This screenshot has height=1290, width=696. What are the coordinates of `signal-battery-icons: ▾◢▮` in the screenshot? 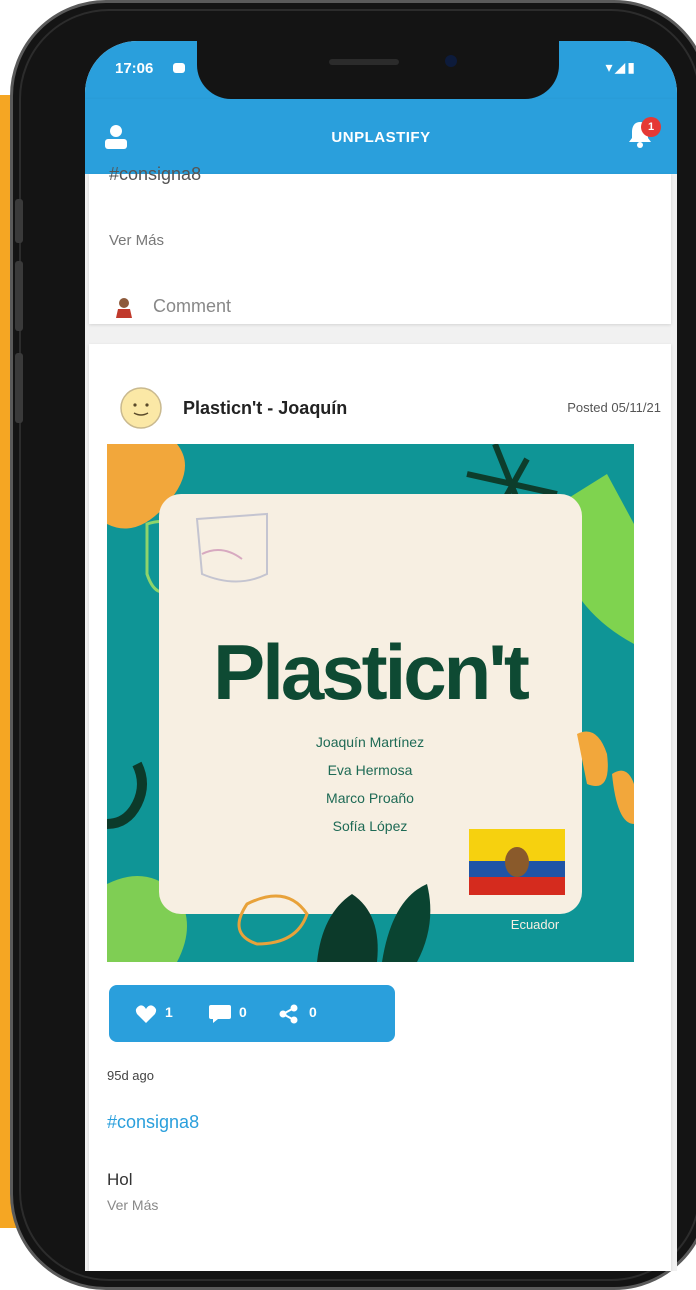 It's located at (621, 67).